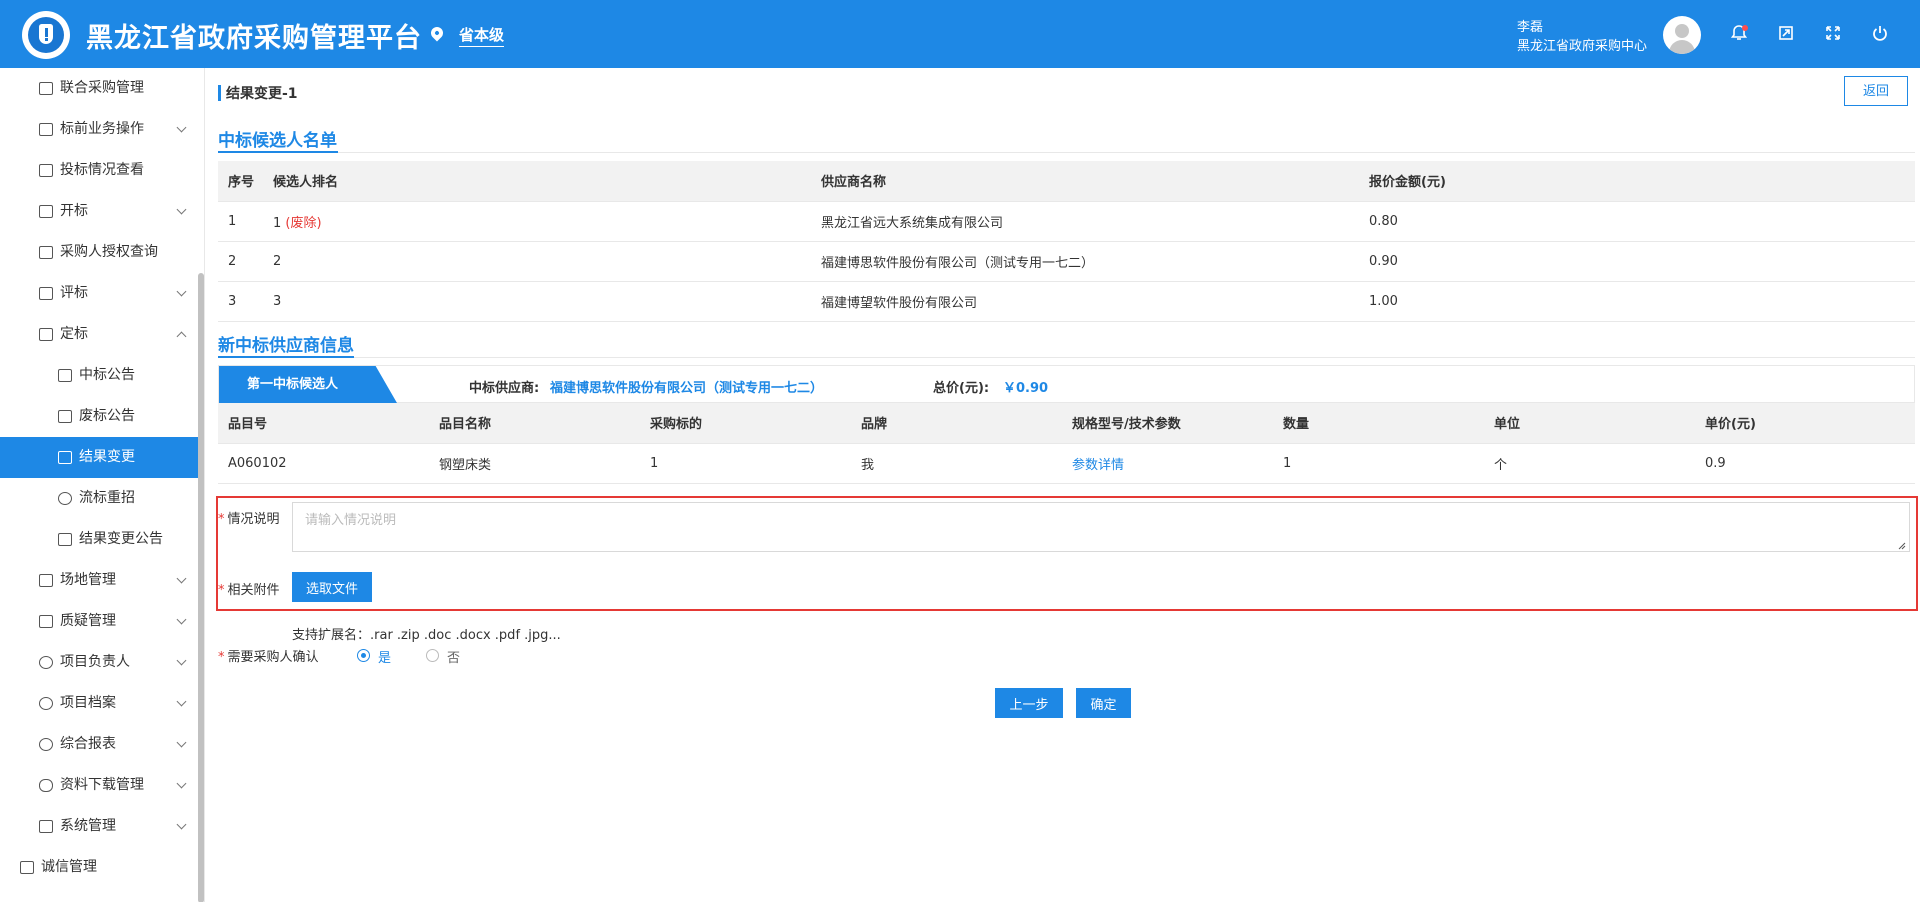 This screenshot has height=902, width=1920. Describe the element at coordinates (537, 261) in the screenshot. I see `cell-rank: 2` at that location.